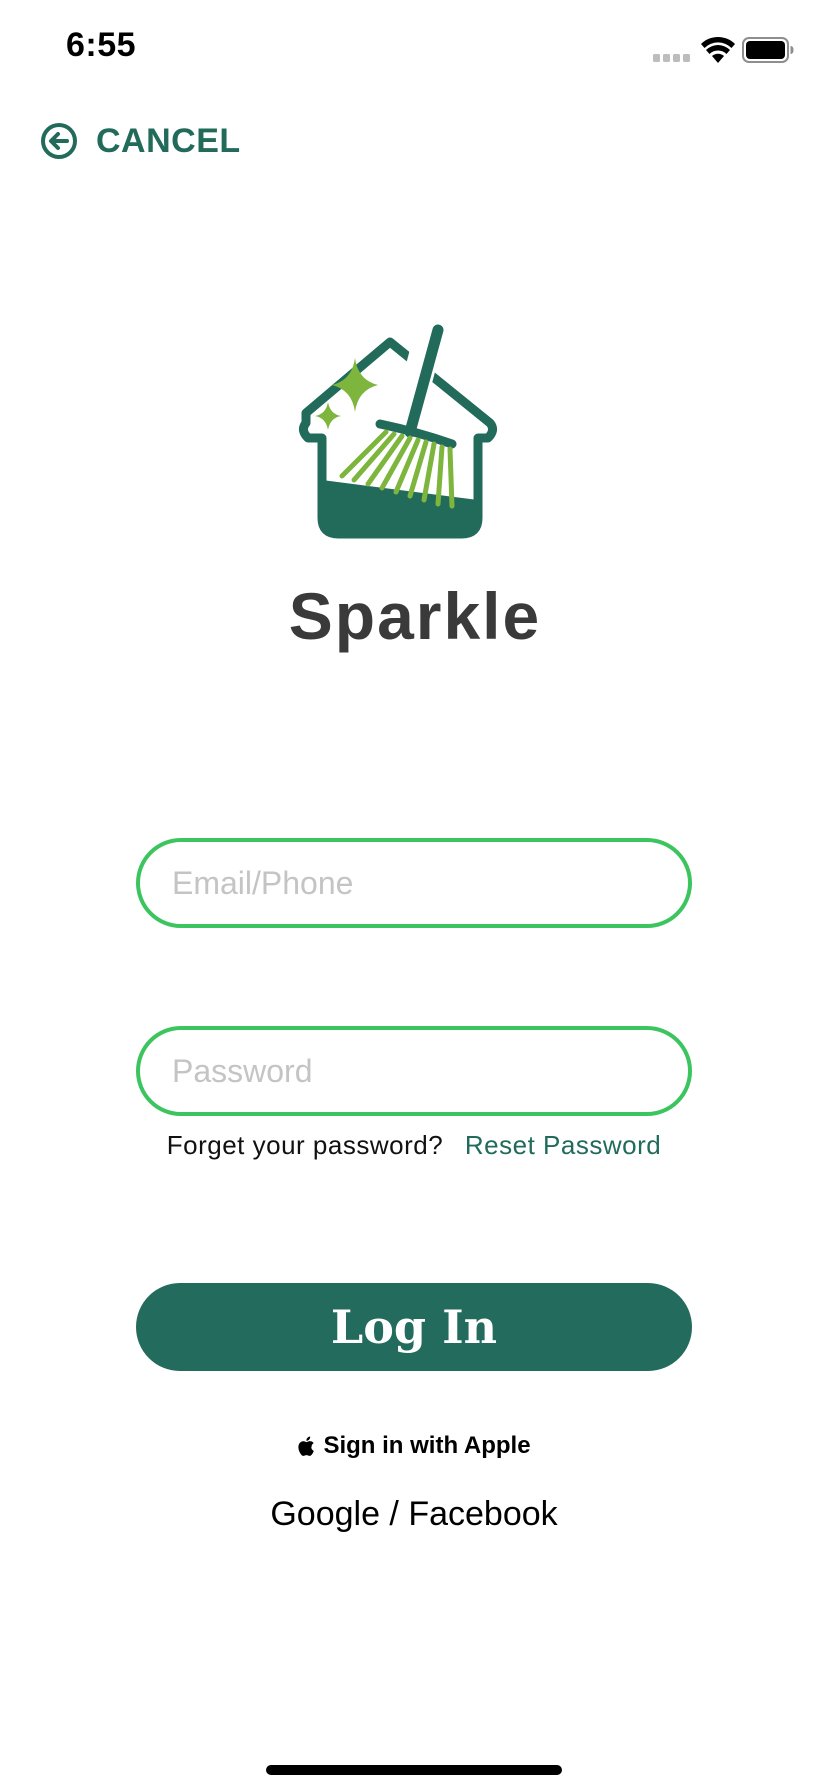 The width and height of the screenshot is (828, 1792). Describe the element at coordinates (563, 1145) in the screenshot. I see `reset-password-link: Reset Password` at that location.